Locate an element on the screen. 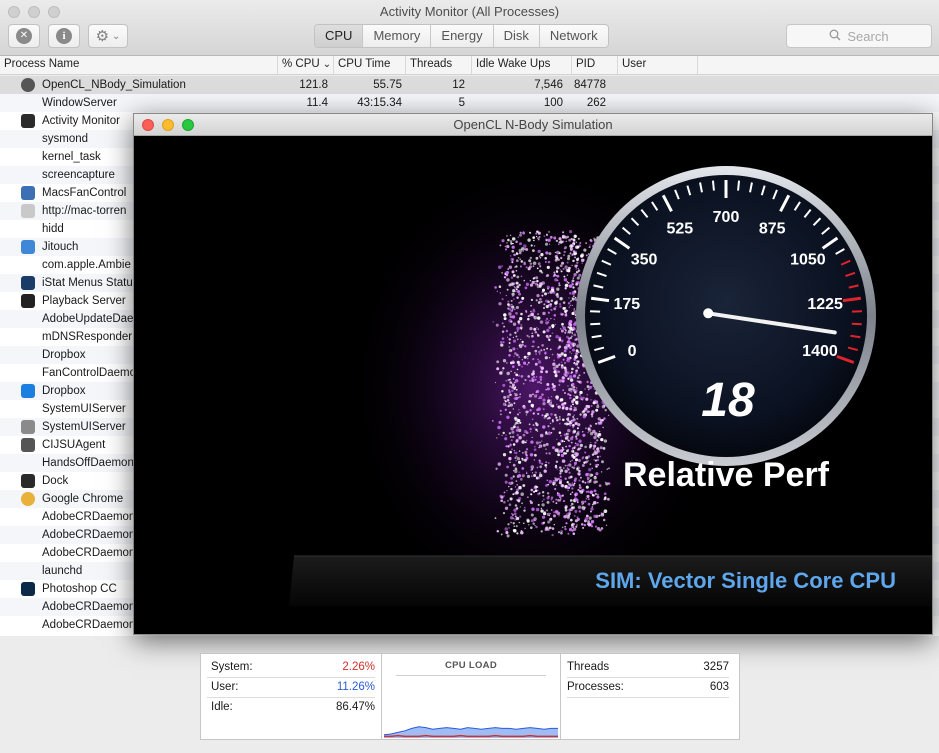 Image resolution: width=939 pixels, height=753 pixels. tab-energy: Energy is located at coordinates (462, 36).